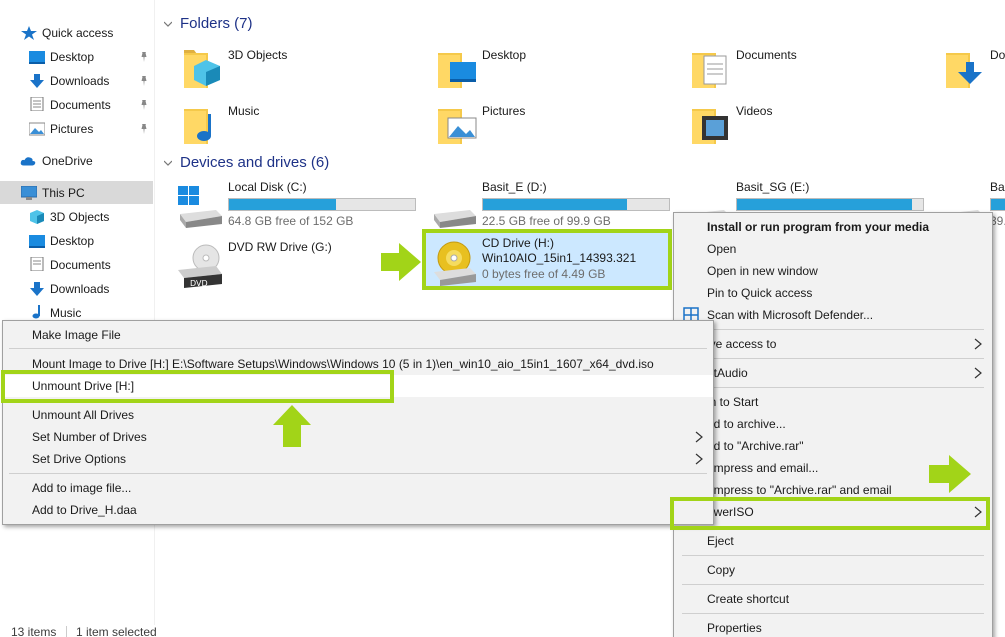 The width and height of the screenshot is (1005, 637). I want to click on folder-pictures-icon, so click(457, 126).